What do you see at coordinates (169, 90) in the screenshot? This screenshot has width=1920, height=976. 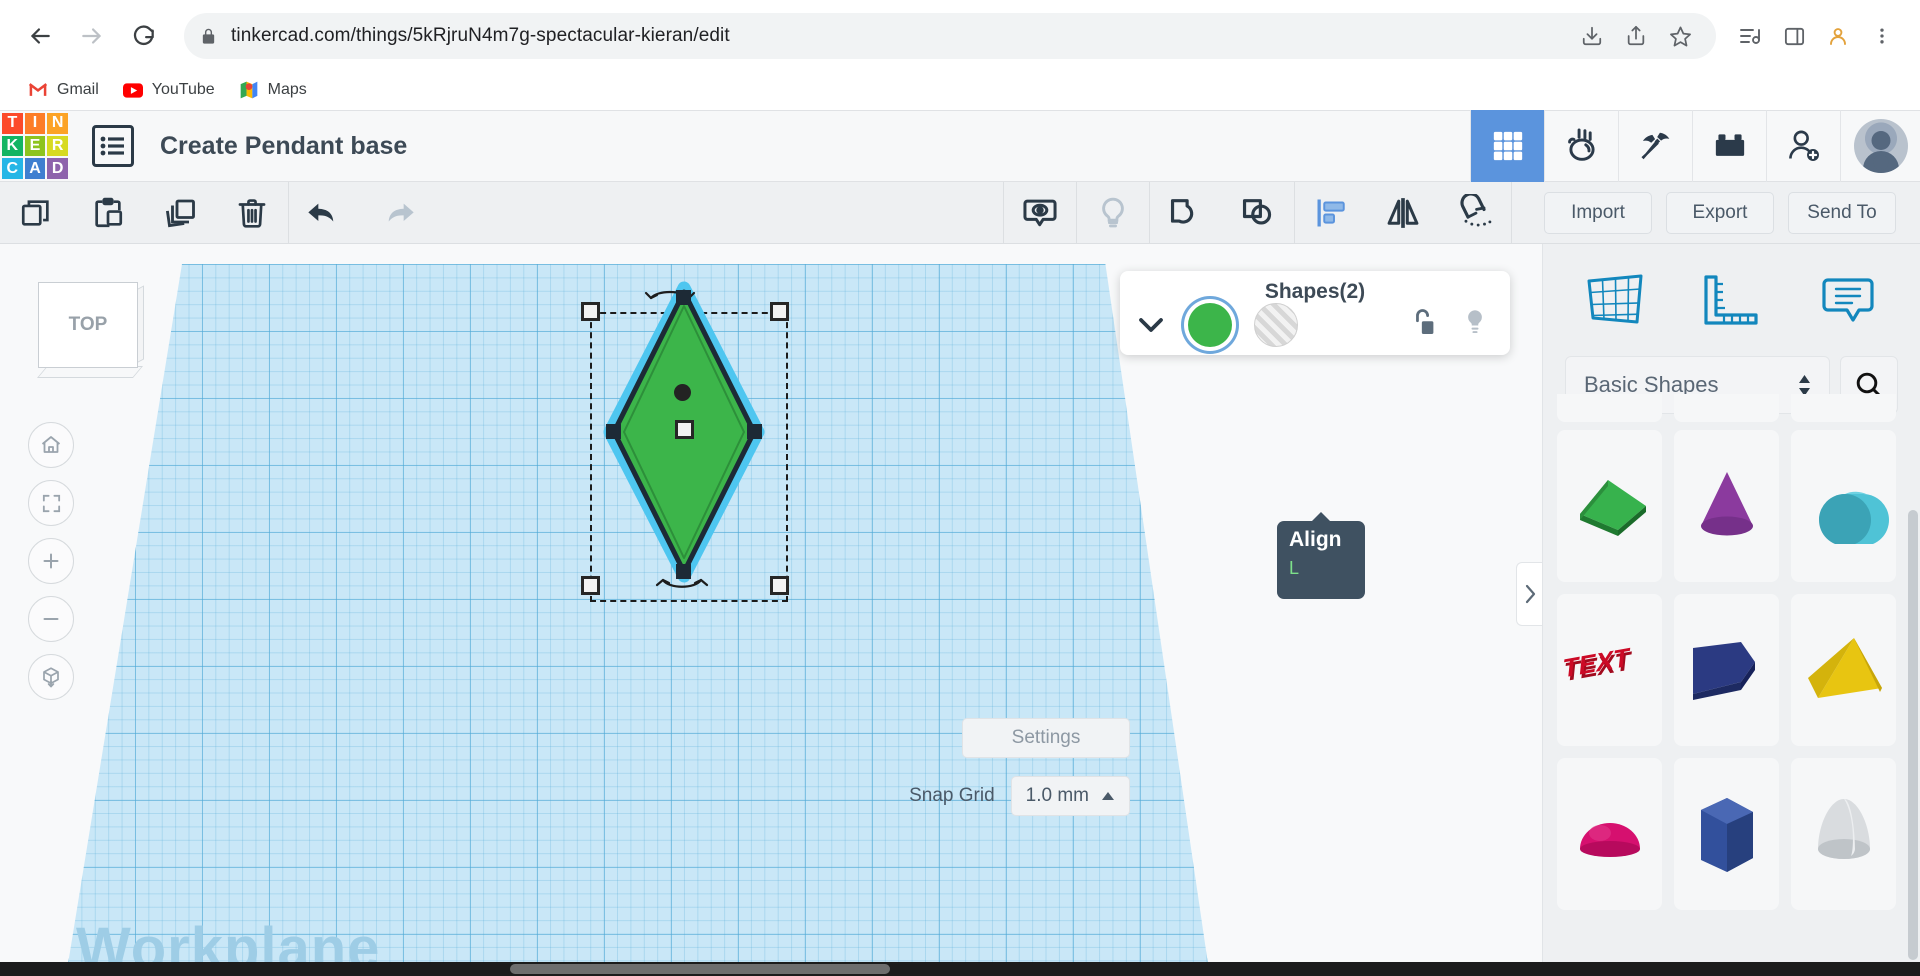 I see `bookmark-youtube: YouTube` at bounding box center [169, 90].